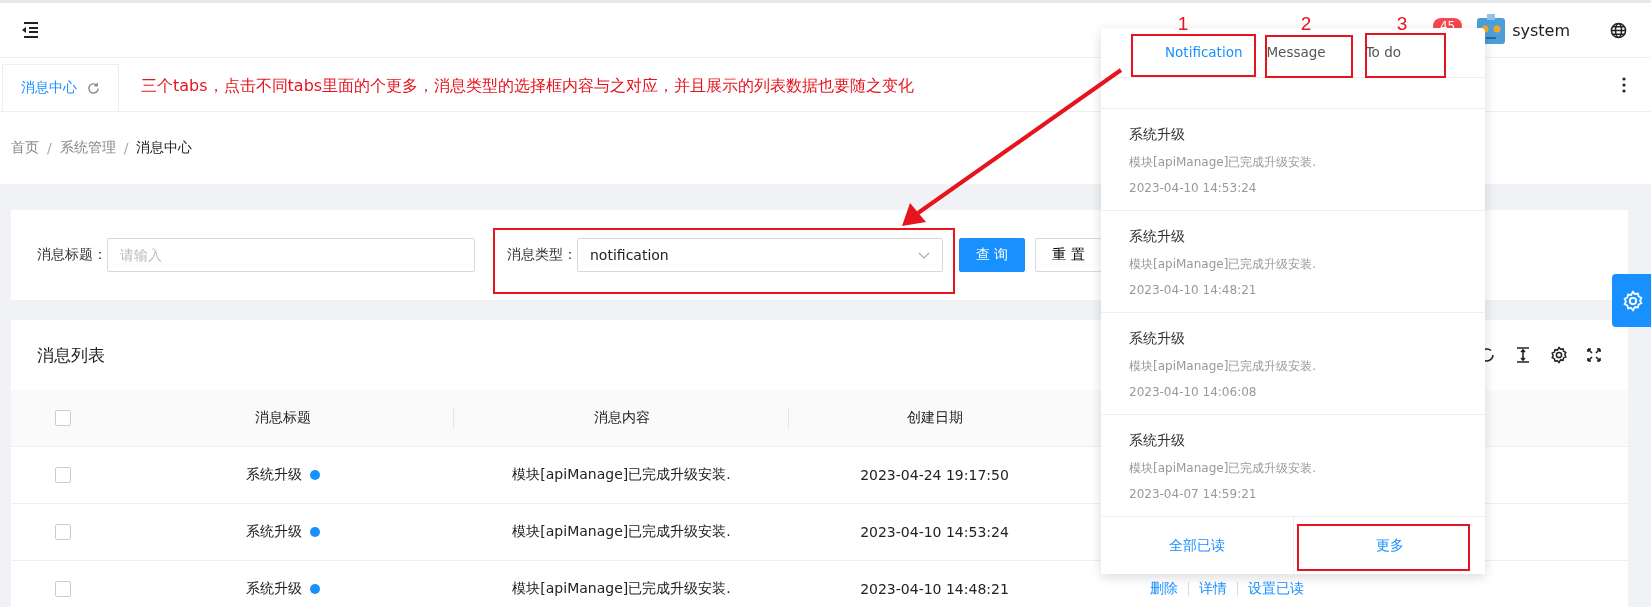 Image resolution: width=1651 pixels, height=607 pixels. What do you see at coordinates (934, 475) in the screenshot?
I see `table-cell: 2023-04-24 19:17:50` at bounding box center [934, 475].